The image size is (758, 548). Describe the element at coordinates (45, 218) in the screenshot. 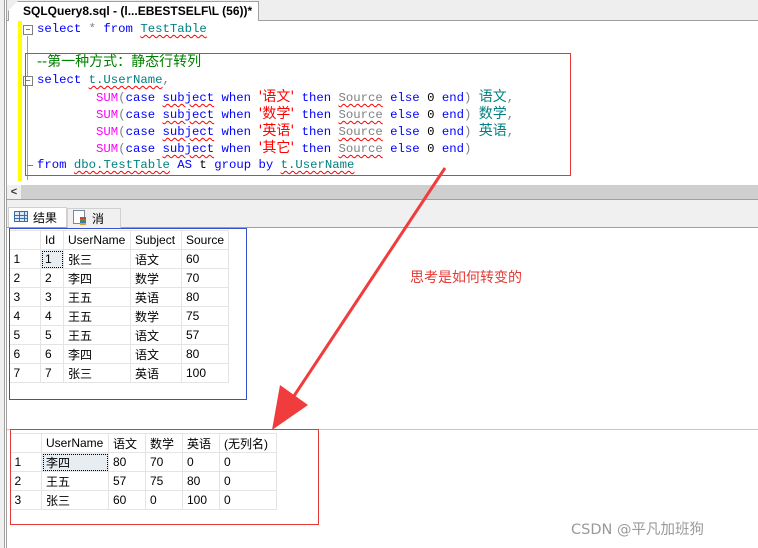

I see `tab-results-label: 结果` at that location.